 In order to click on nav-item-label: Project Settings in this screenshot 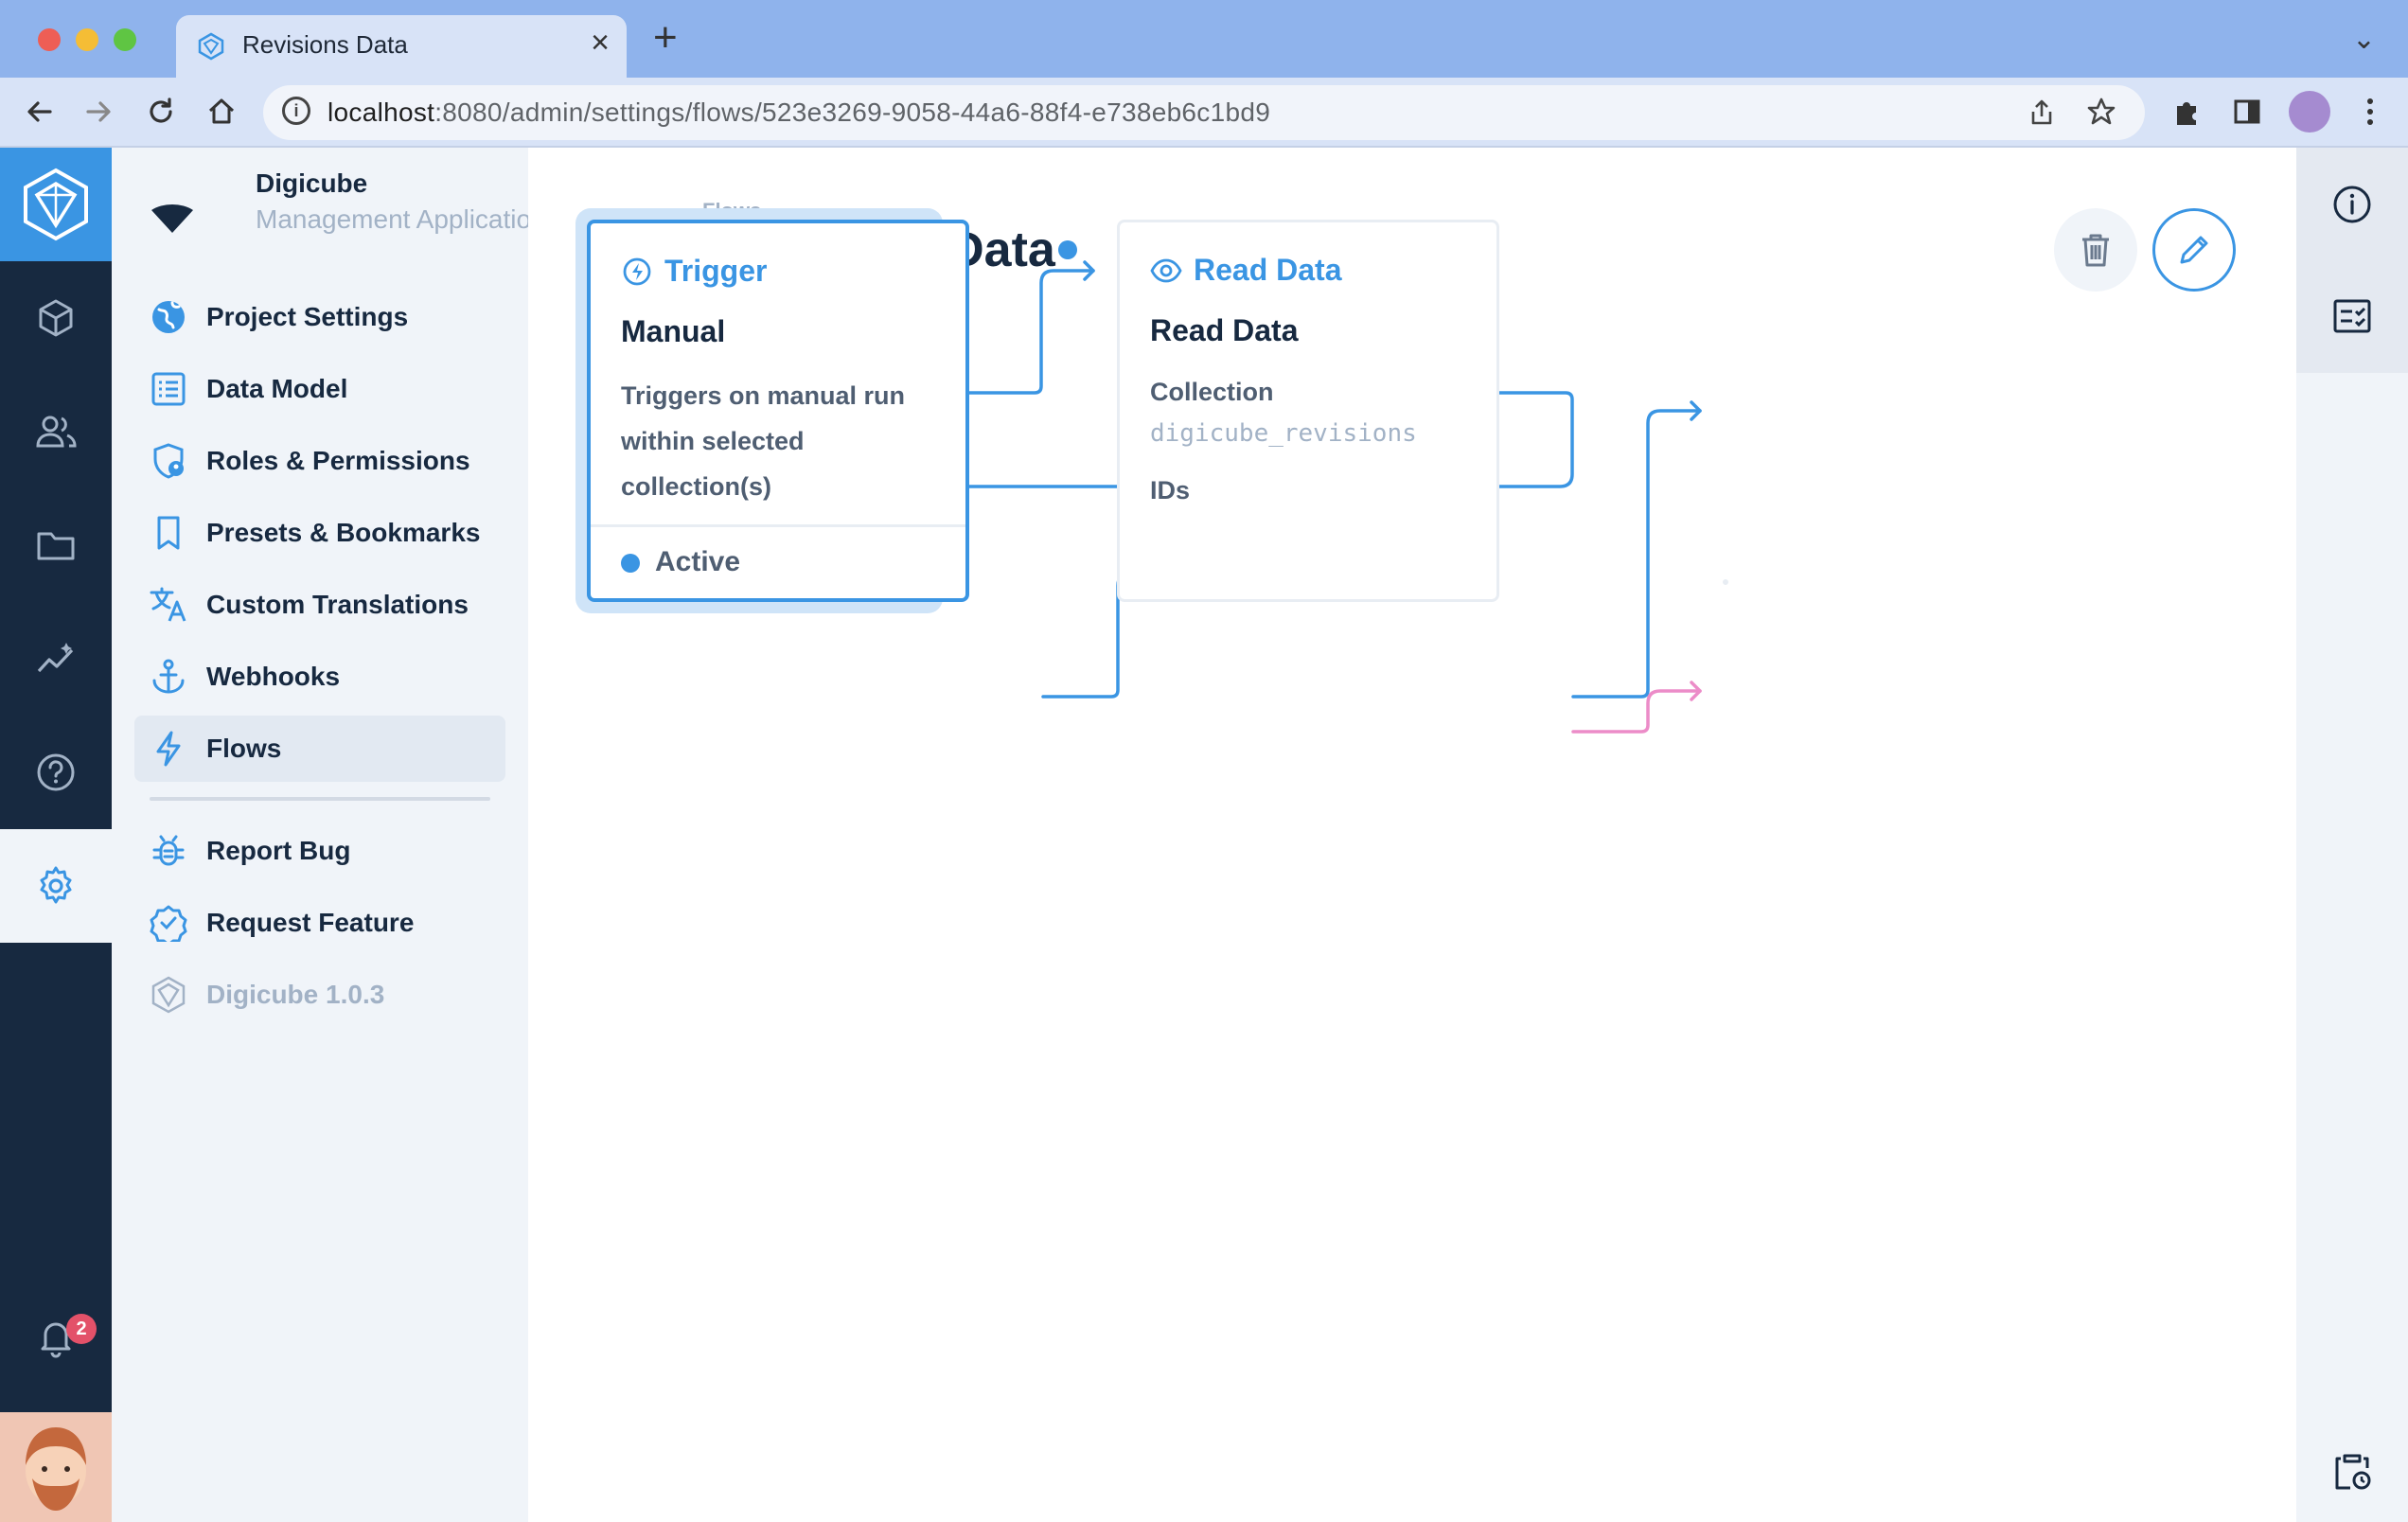, I will do `click(308, 317)`.